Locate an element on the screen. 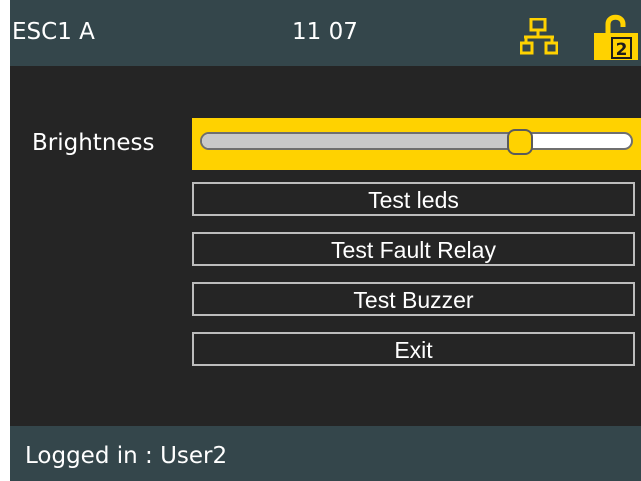 The width and height of the screenshot is (641, 481). unlock-icon: 2 is located at coordinates (616, 37).